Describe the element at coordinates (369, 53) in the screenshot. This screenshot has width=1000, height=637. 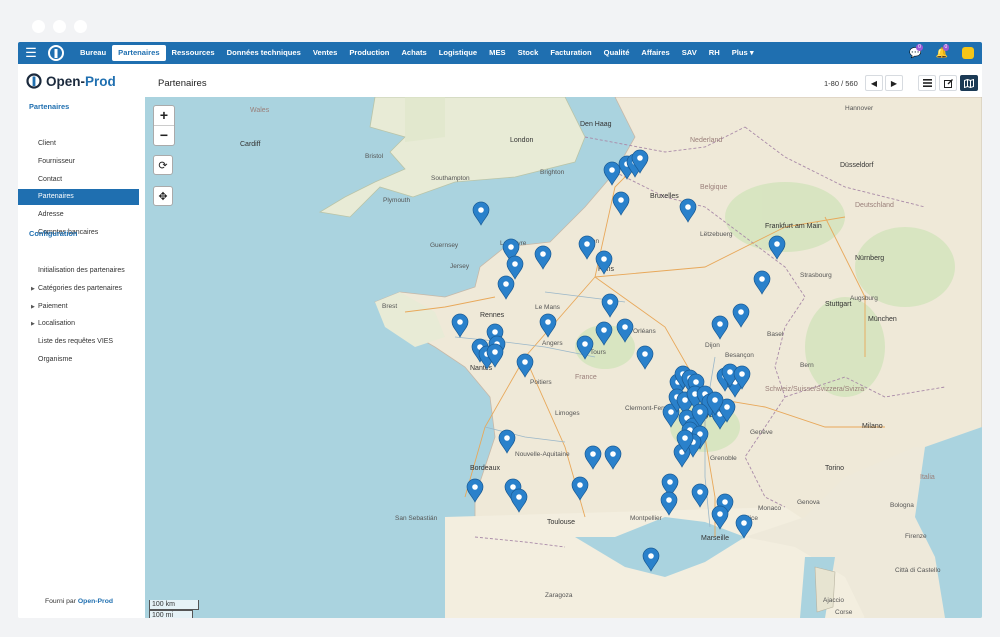
I see `menu-item-5: Production` at that location.